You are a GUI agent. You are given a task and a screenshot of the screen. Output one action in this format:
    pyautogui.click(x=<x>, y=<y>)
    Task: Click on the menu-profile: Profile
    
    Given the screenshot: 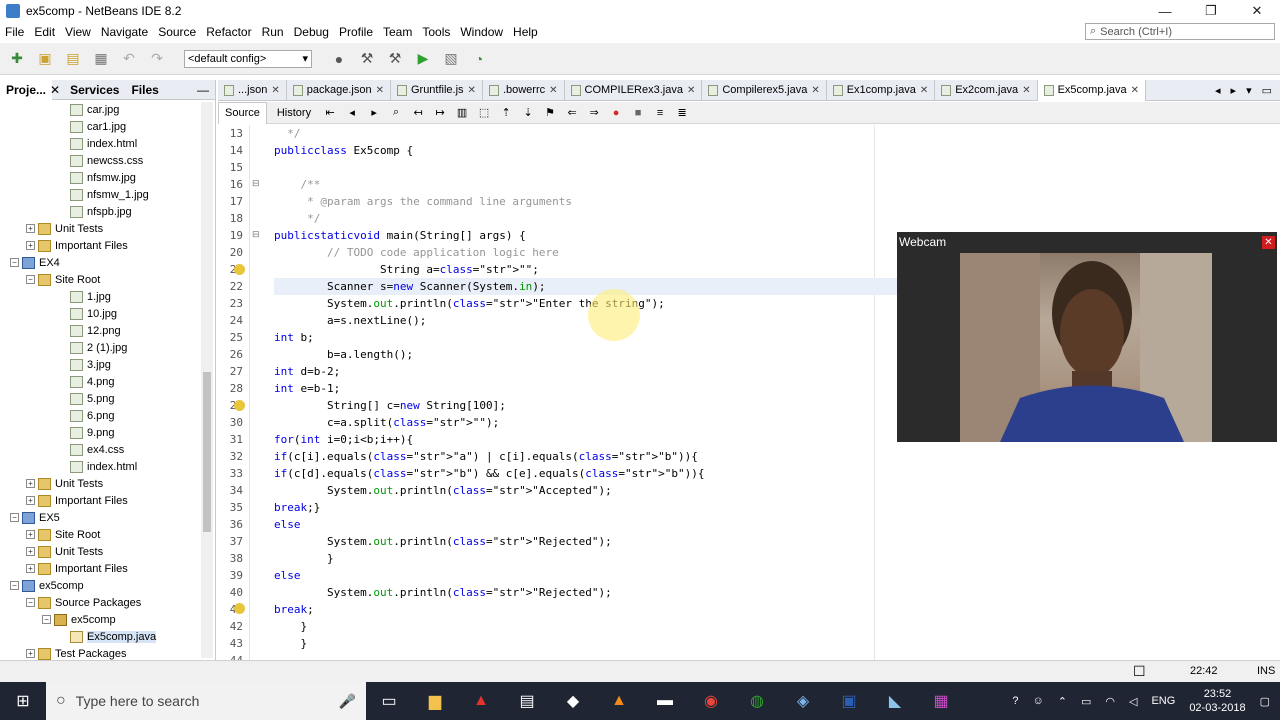 What is the action you would take?
    pyautogui.click(x=356, y=32)
    